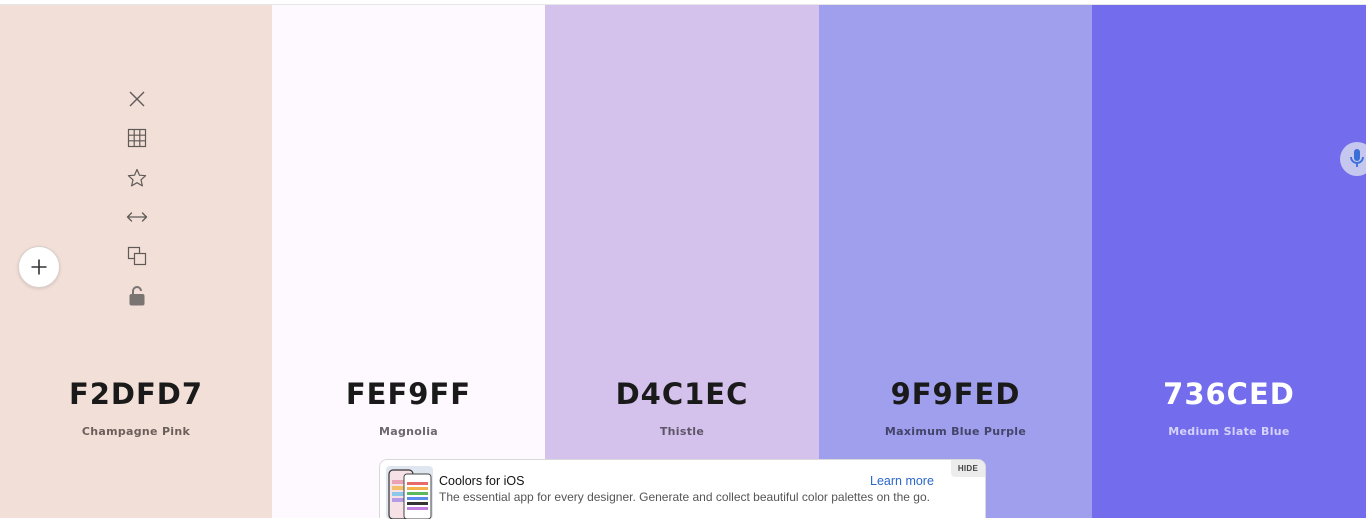  What do you see at coordinates (902, 481) in the screenshot?
I see `learn-more-link: Learn more` at bounding box center [902, 481].